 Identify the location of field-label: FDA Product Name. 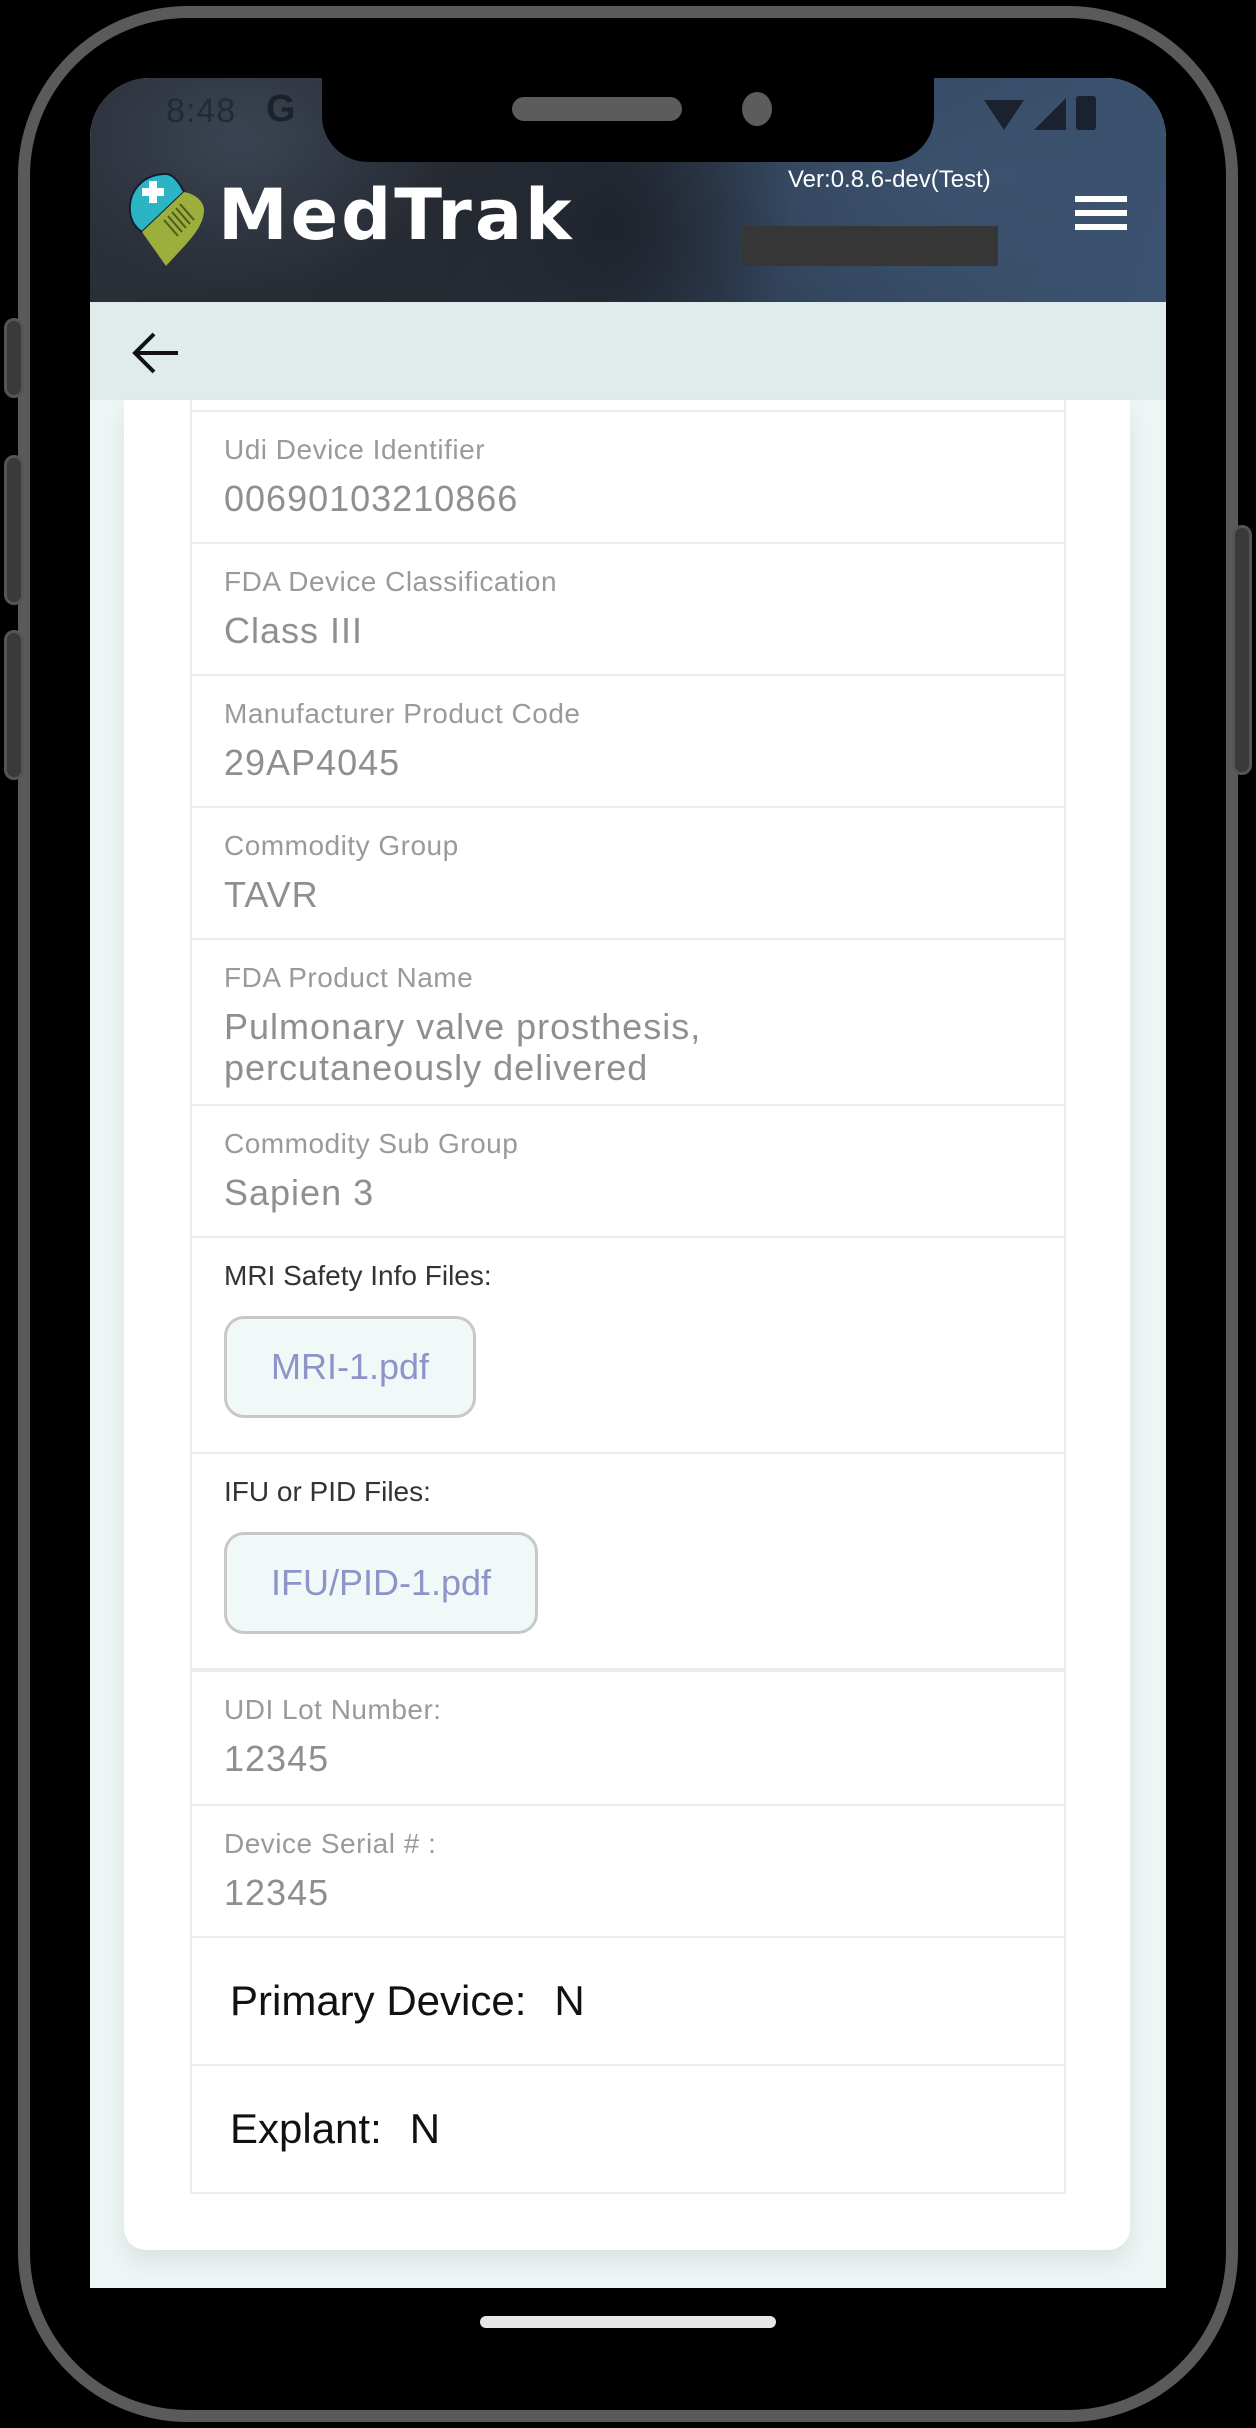
(349, 977).